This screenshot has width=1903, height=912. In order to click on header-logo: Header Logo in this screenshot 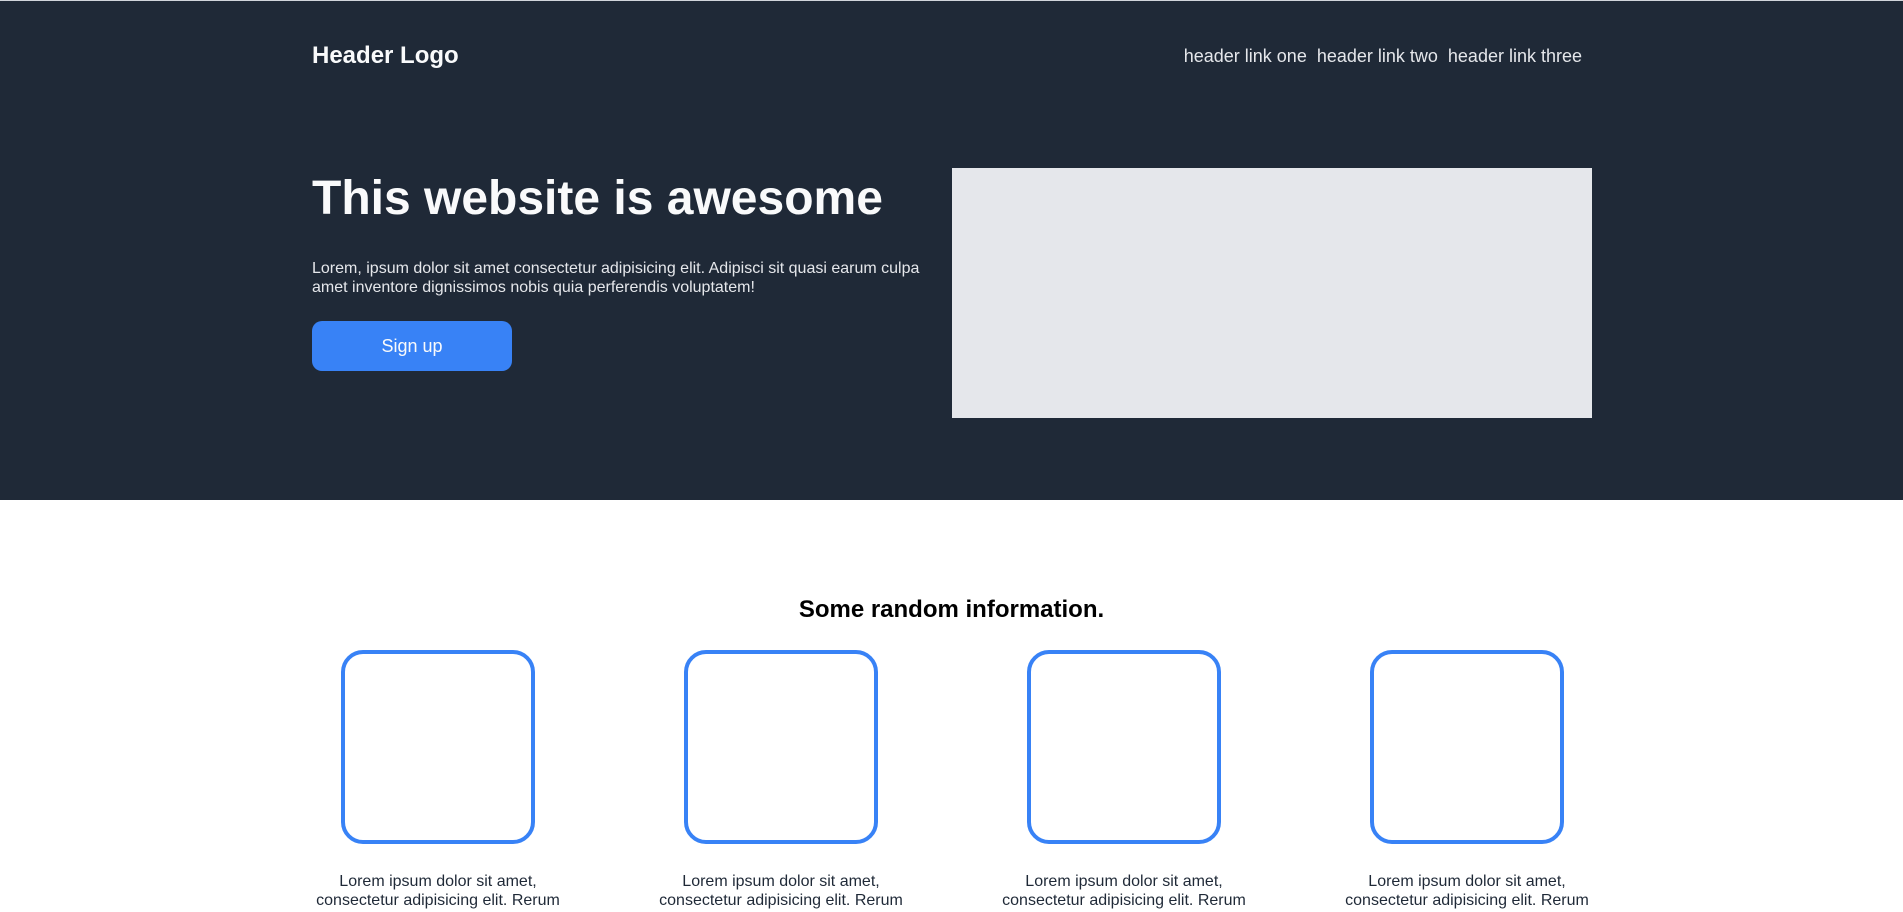, I will do `click(385, 56)`.